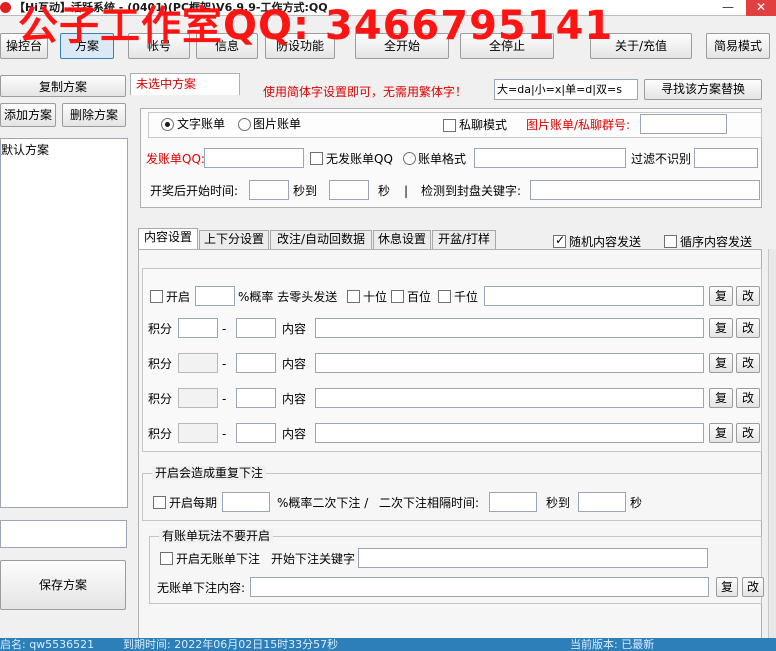 The height and width of the screenshot is (651, 776). What do you see at coordinates (94, 115) in the screenshot?
I see `delete-scheme-button: 删除方案` at bounding box center [94, 115].